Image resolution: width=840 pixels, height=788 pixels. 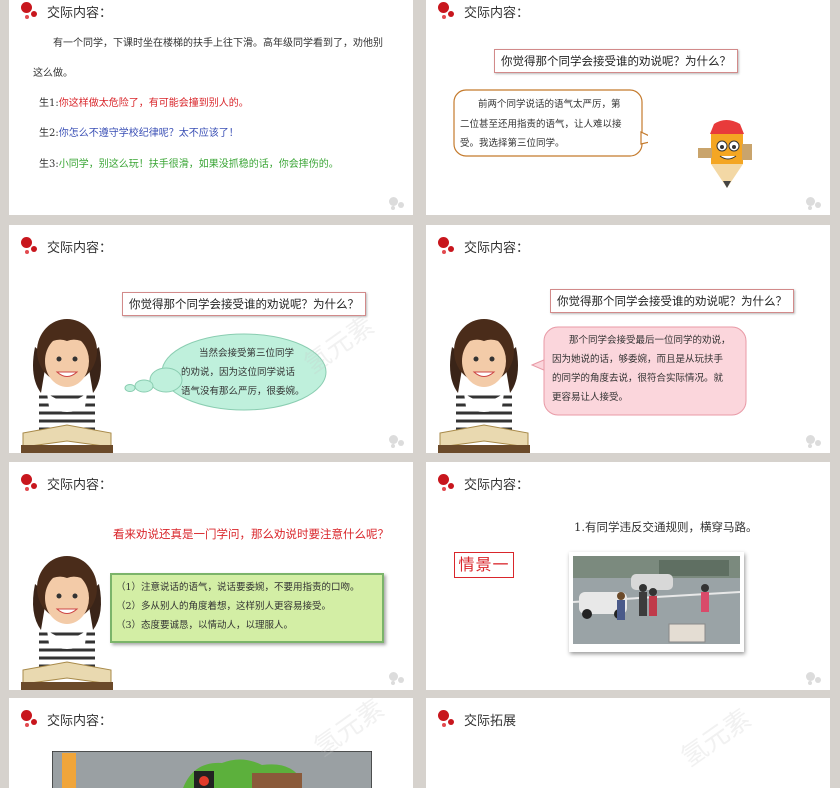 What do you see at coordinates (541, 124) in the screenshot?
I see `bubble-line-2: 二位甚至还用指责的语气，让人难以接` at bounding box center [541, 124].